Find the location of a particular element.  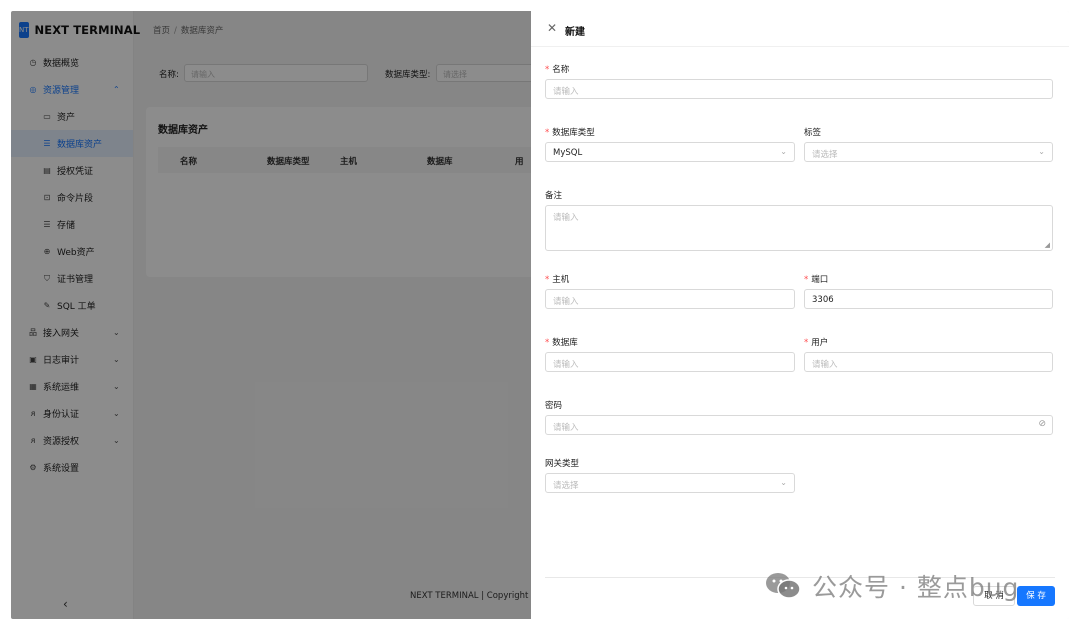

save-button: 保 存 is located at coordinates (1036, 596).